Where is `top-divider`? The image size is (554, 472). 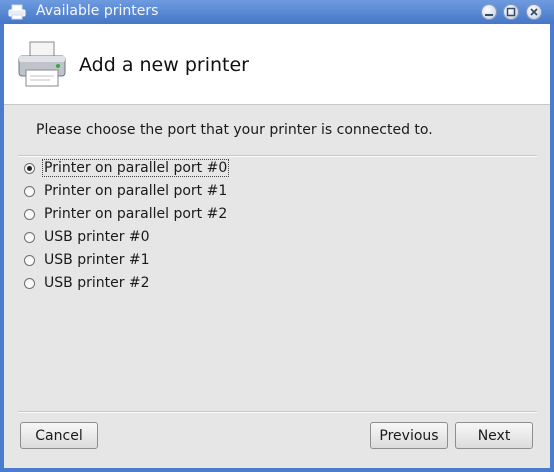 top-divider is located at coordinates (277, 156).